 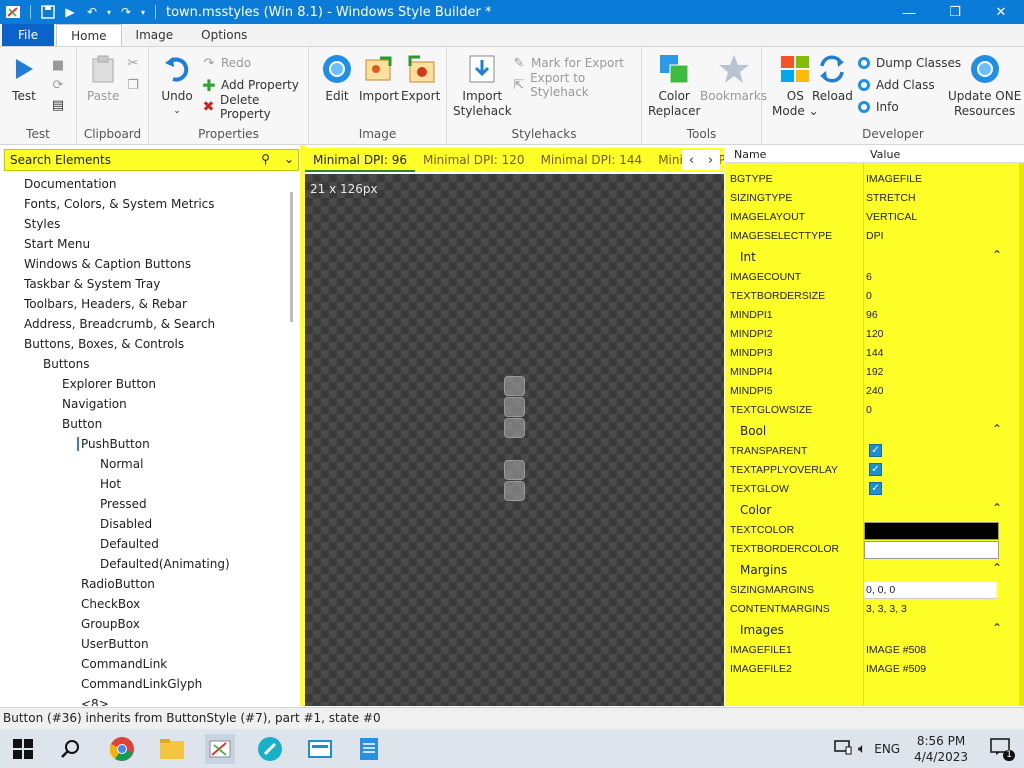 What do you see at coordinates (874, 315) in the screenshot?
I see `property-row: MINDPI1 96` at bounding box center [874, 315].